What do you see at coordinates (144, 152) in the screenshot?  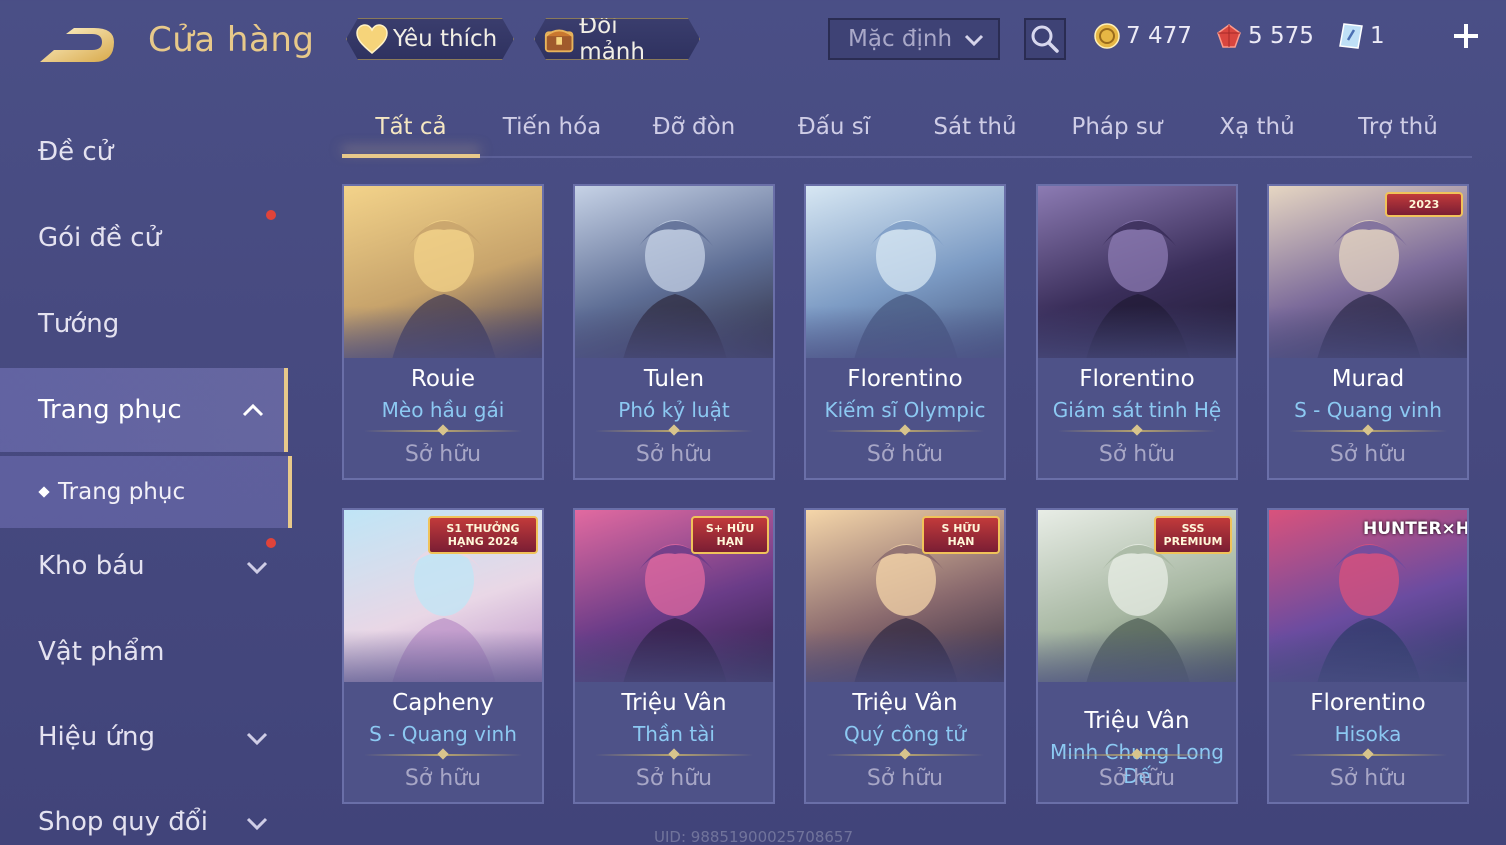 I see `sidebar-item-recommended: Đề cử` at bounding box center [144, 152].